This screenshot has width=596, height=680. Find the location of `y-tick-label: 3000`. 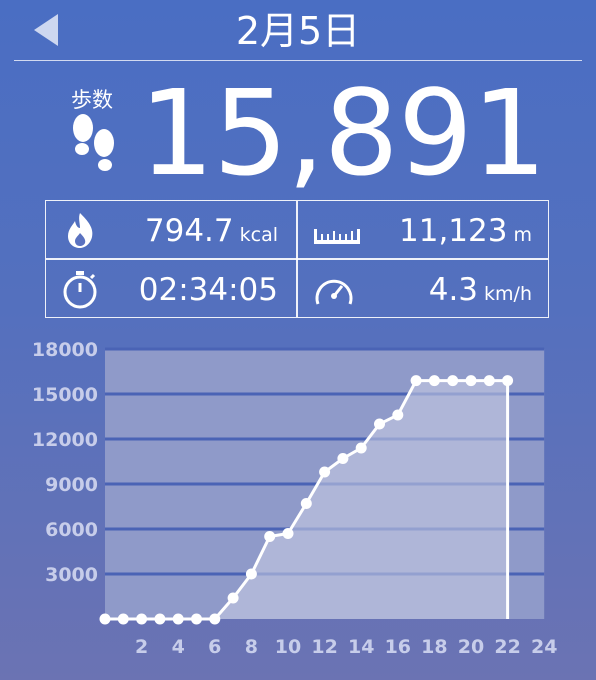

y-tick-label: 3000 is located at coordinates (71, 575).